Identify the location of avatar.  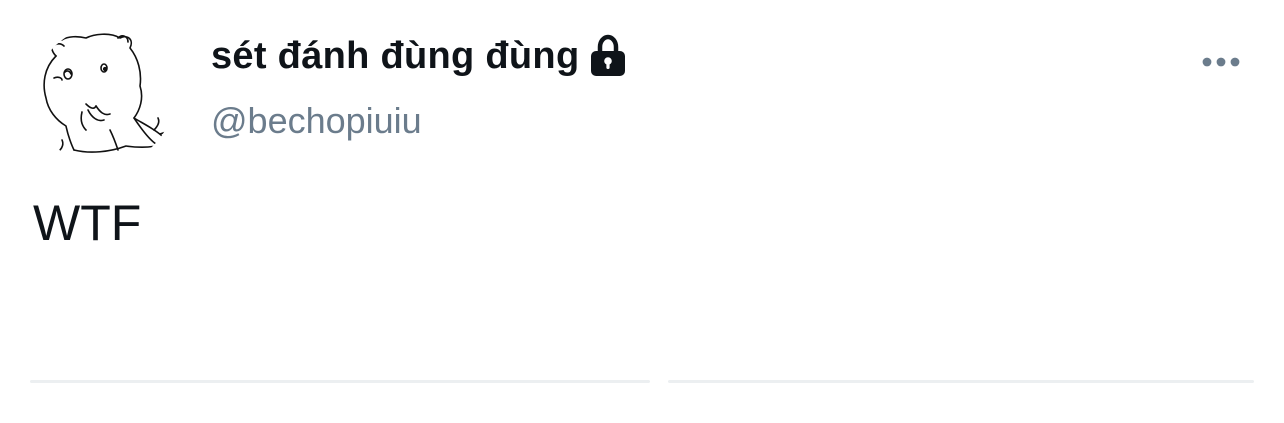
(104, 96).